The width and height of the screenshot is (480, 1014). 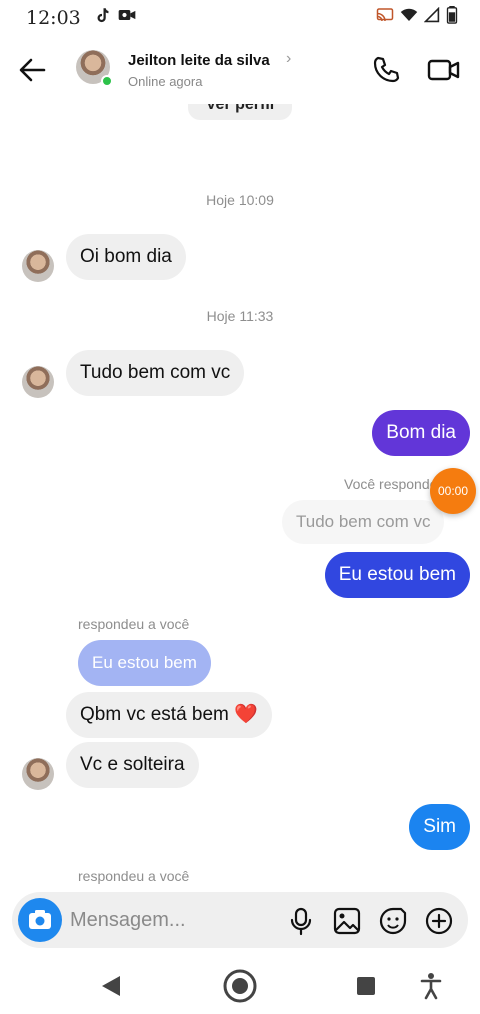 I want to click on voice-call-button, so click(x=386, y=70).